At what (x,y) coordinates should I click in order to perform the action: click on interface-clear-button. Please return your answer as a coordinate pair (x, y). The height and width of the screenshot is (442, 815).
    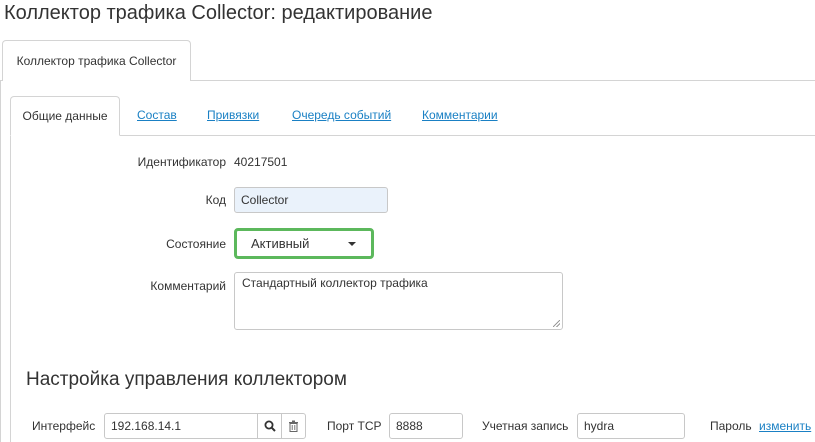
    Looking at the image, I should click on (293, 426).